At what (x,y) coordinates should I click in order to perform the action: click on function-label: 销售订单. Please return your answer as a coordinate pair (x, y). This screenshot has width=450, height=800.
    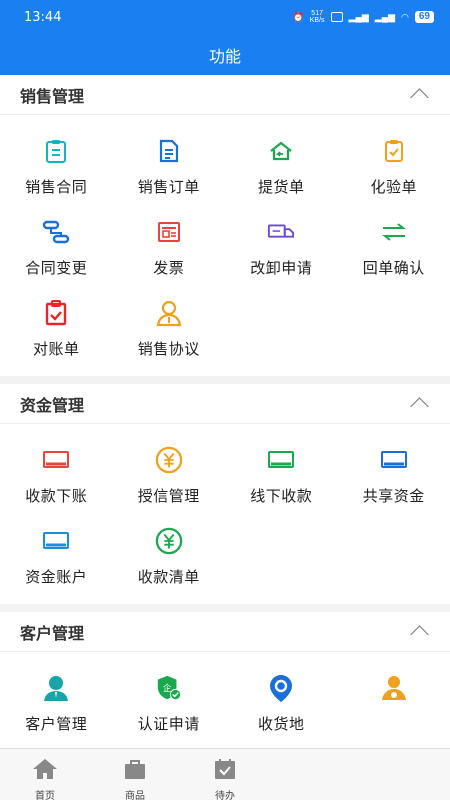
    Looking at the image, I should click on (168, 187).